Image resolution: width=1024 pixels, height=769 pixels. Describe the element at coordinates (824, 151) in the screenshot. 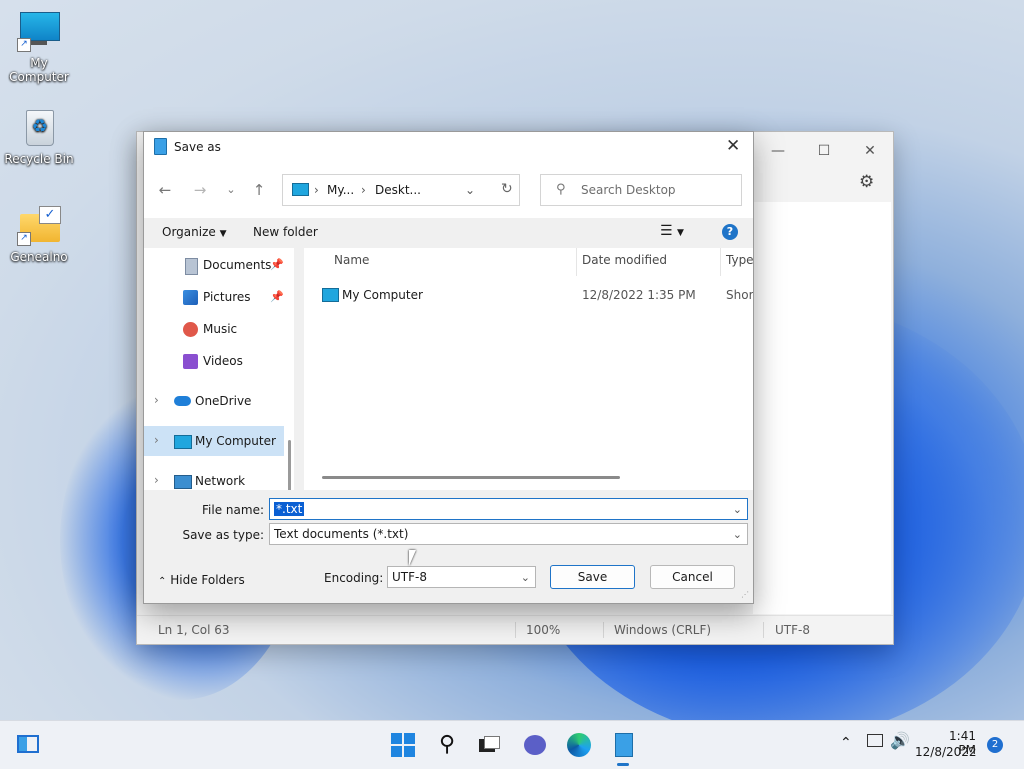

I see `maximize-button: ☐` at that location.